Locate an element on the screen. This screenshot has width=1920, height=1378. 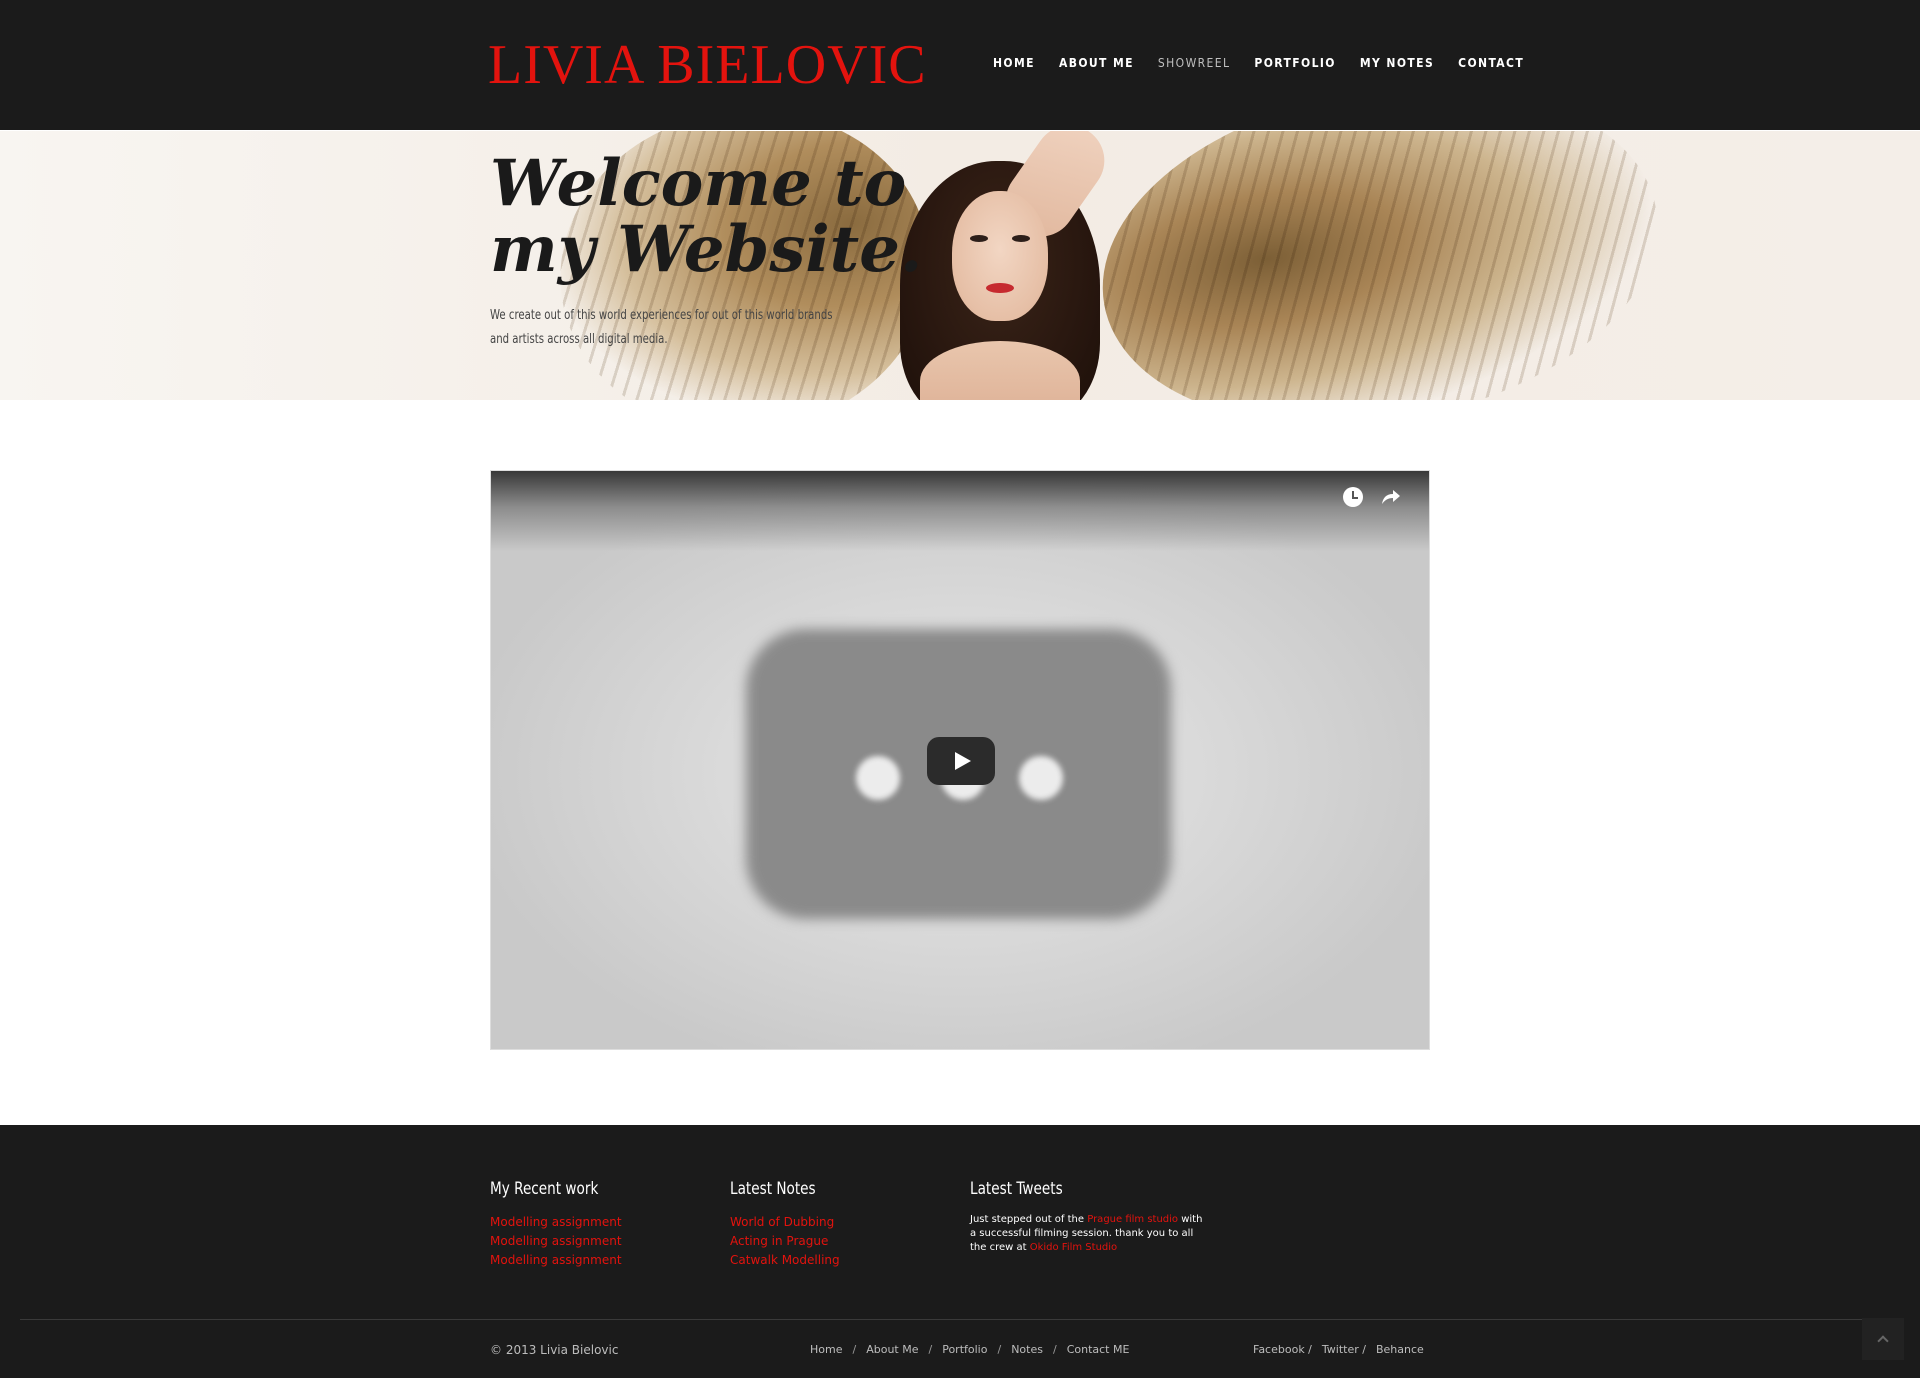
footer-nav-home: Home is located at coordinates (826, 1349).